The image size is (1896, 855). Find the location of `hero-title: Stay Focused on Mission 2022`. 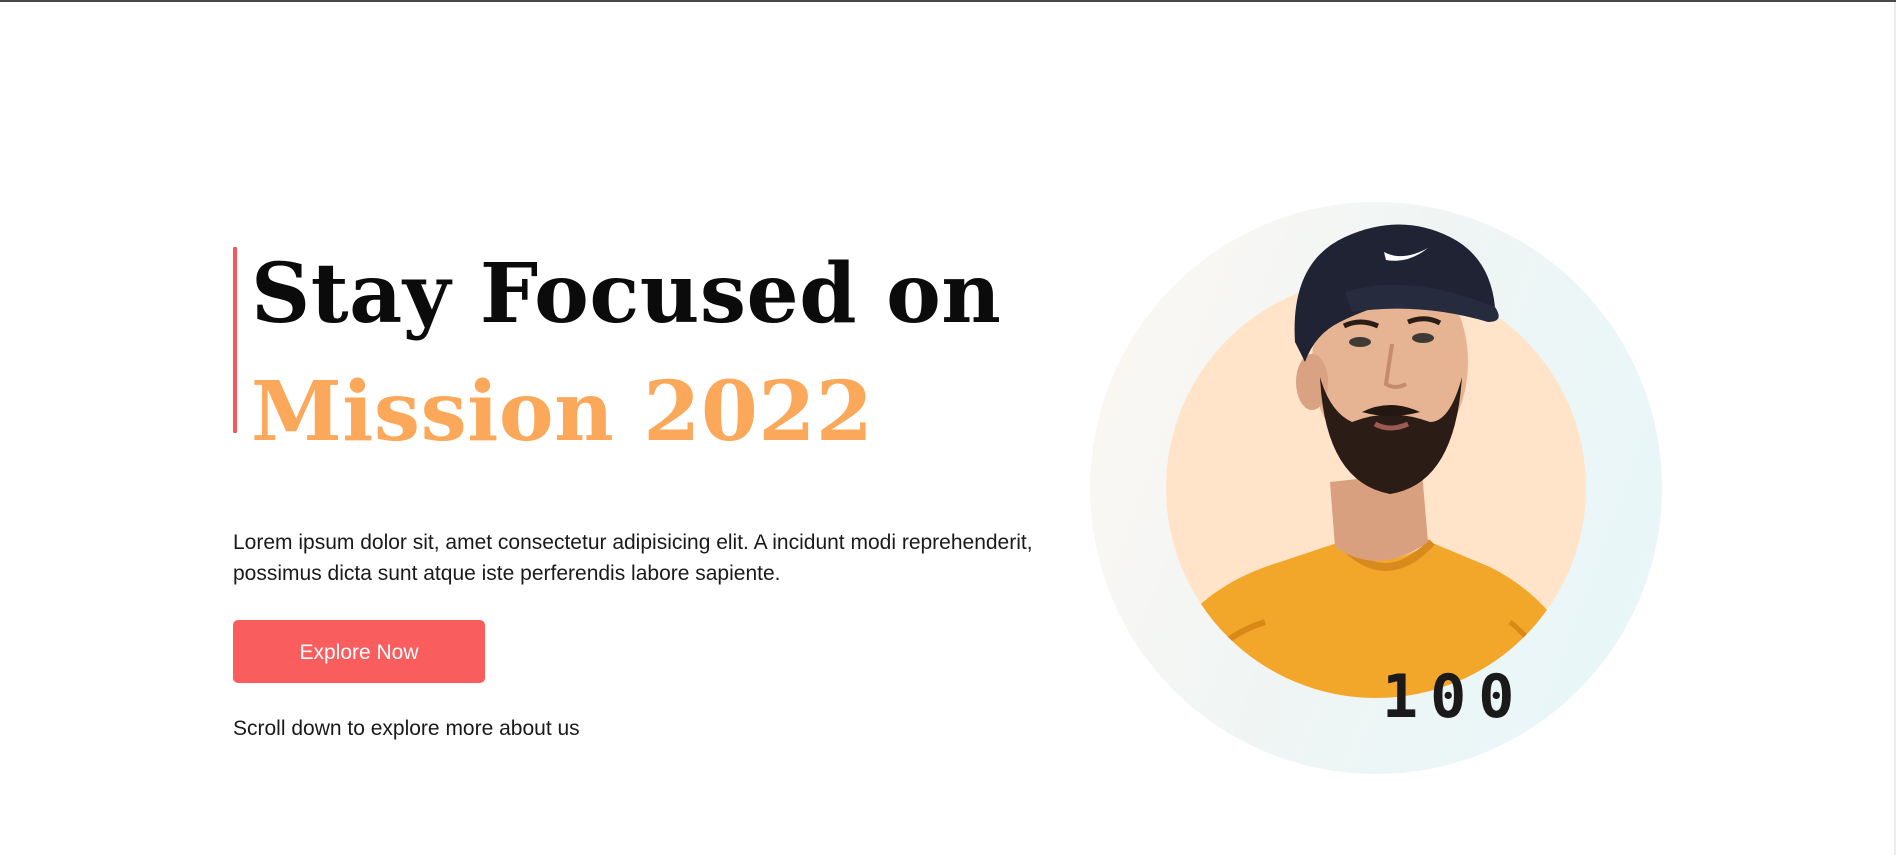

hero-title: Stay Focused on Mission 2022 is located at coordinates (633, 353).